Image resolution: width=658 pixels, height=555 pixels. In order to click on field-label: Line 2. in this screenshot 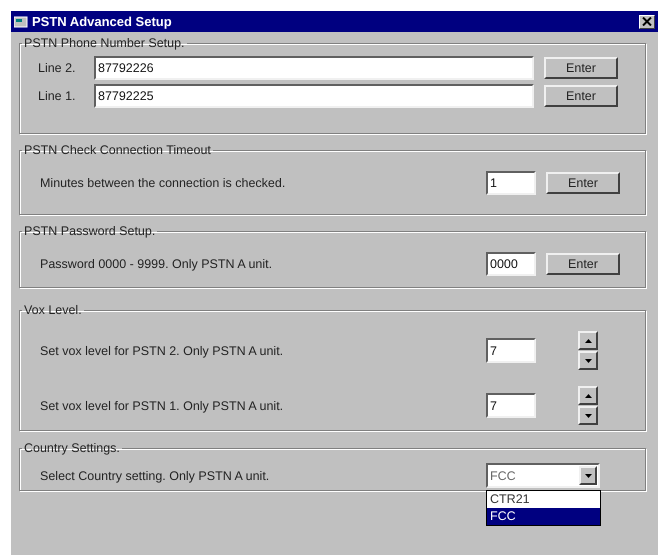, I will do `click(57, 68)`.